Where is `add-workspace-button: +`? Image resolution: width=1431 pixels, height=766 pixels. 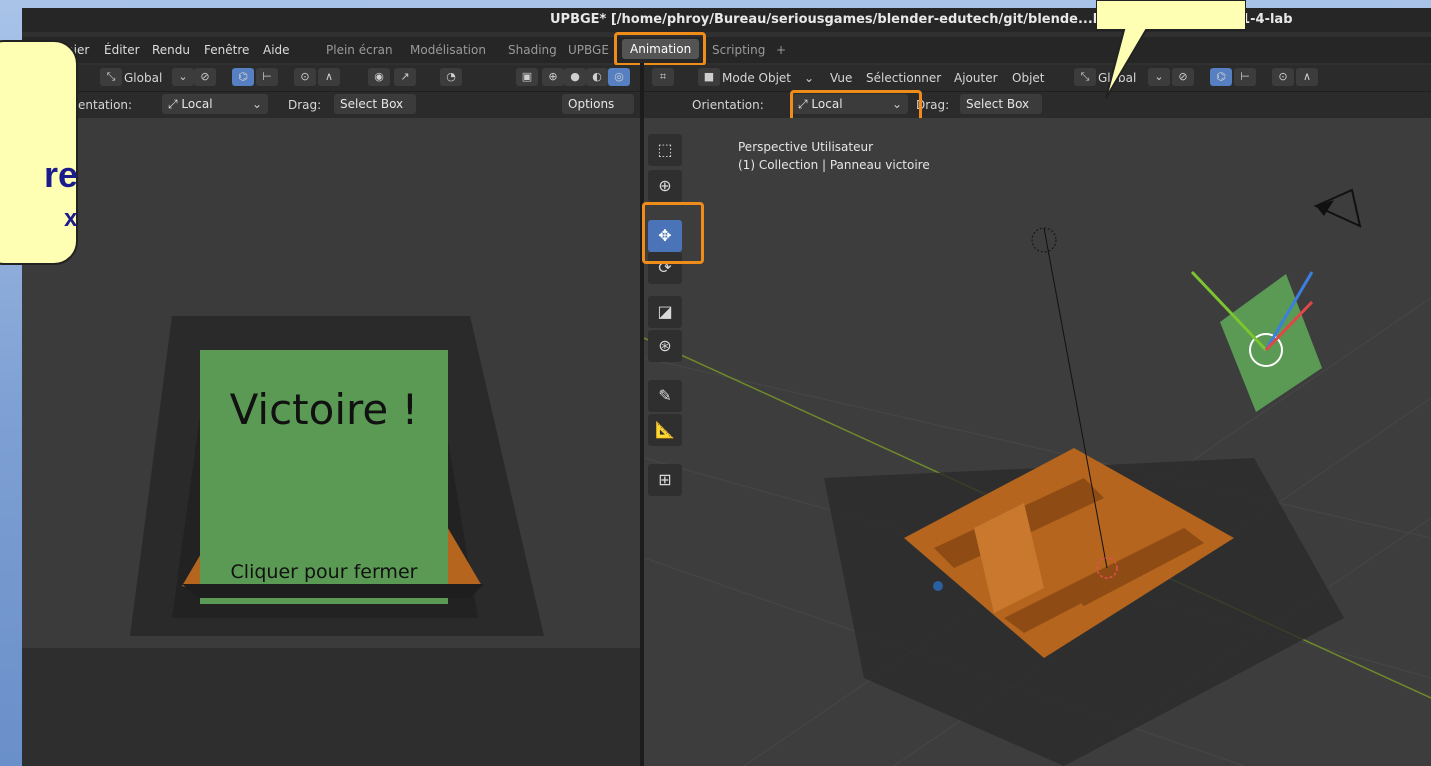 add-workspace-button: + is located at coordinates (781, 50).